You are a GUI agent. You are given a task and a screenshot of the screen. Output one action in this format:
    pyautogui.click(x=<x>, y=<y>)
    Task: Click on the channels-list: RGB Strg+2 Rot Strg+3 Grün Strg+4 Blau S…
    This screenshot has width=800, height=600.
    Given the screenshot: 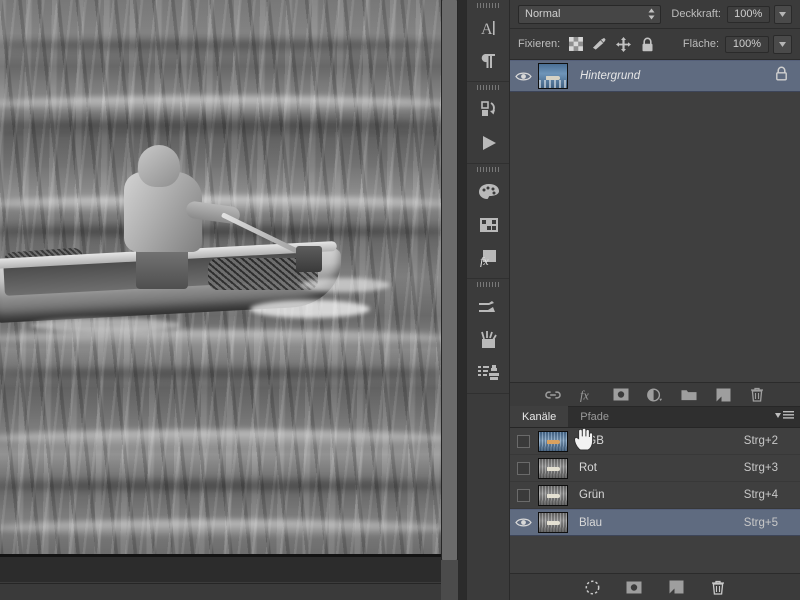 What is the action you would take?
    pyautogui.click(x=655, y=500)
    